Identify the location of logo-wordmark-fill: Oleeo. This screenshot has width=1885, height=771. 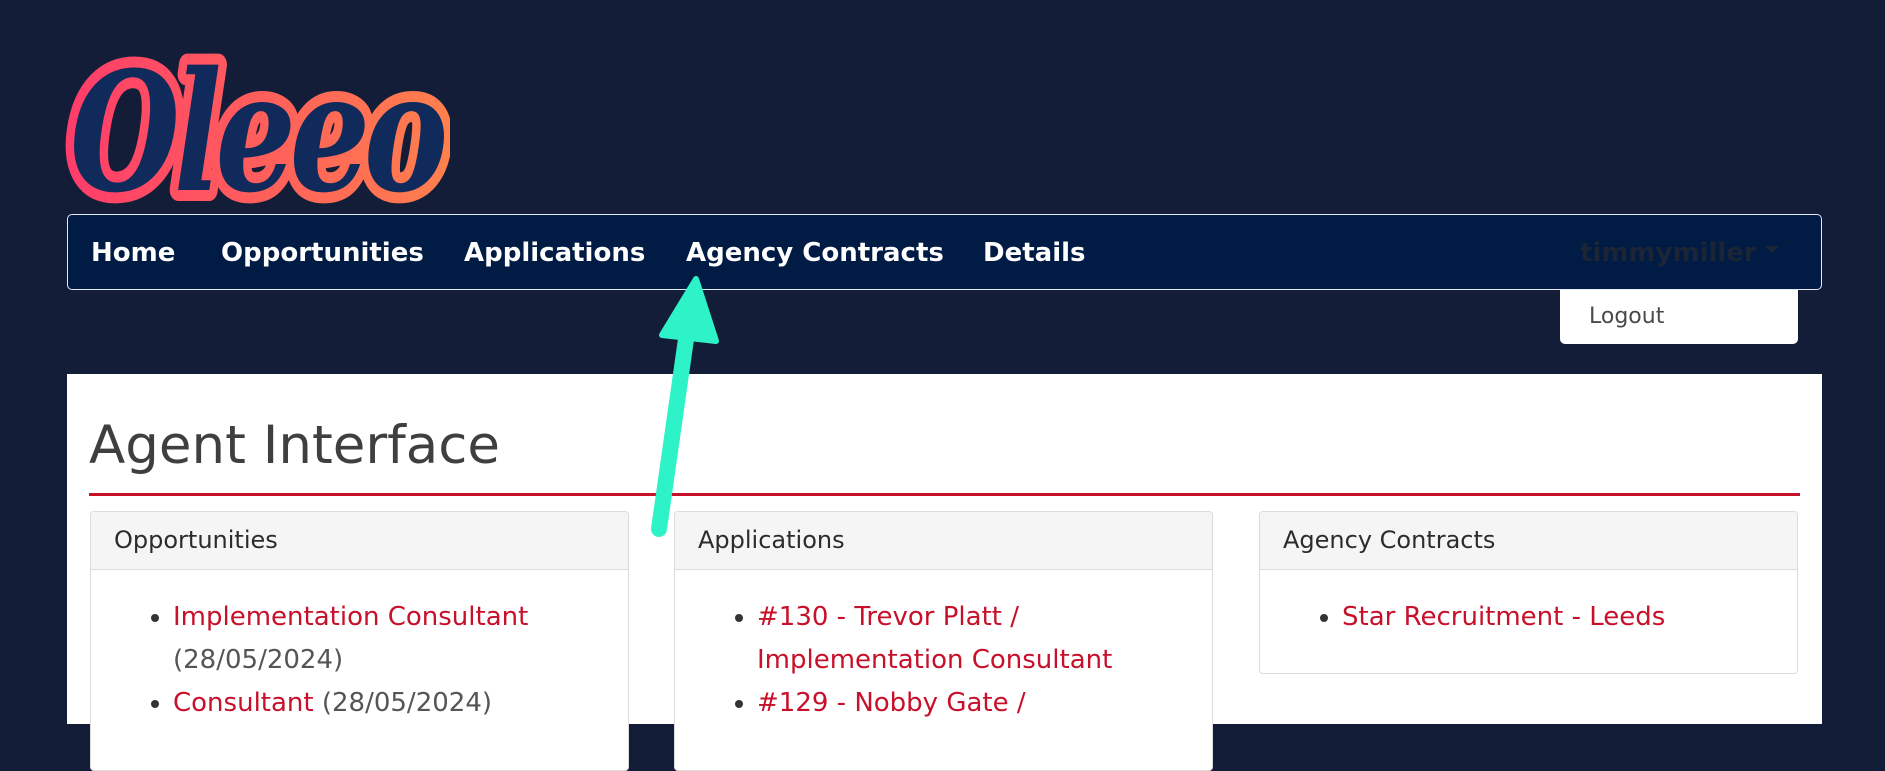
(257, 131).